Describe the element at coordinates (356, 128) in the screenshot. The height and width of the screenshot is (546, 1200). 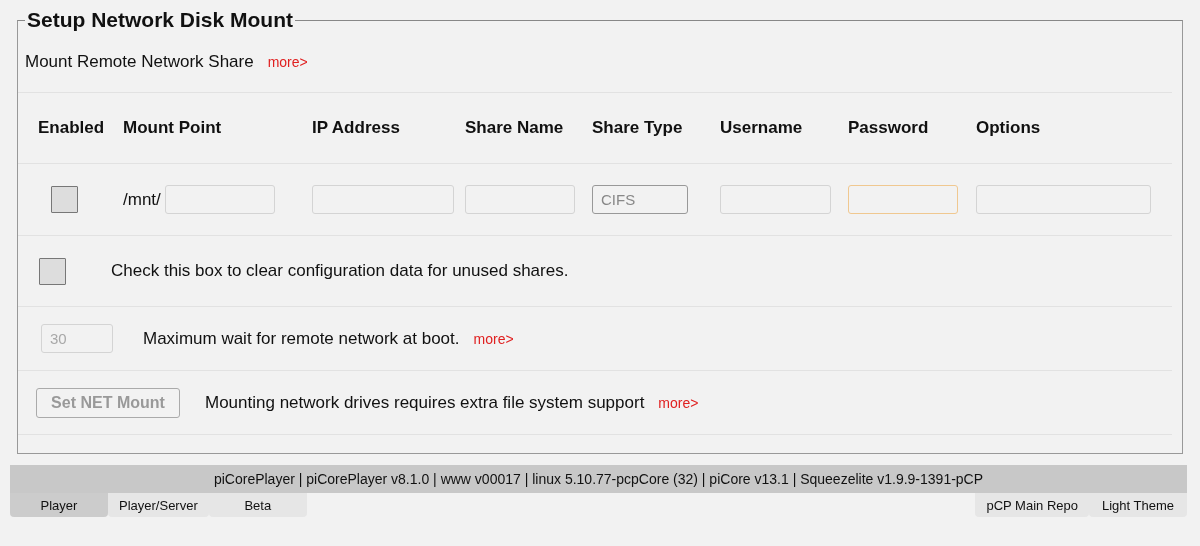
I see `column-header: IP Address` at that location.